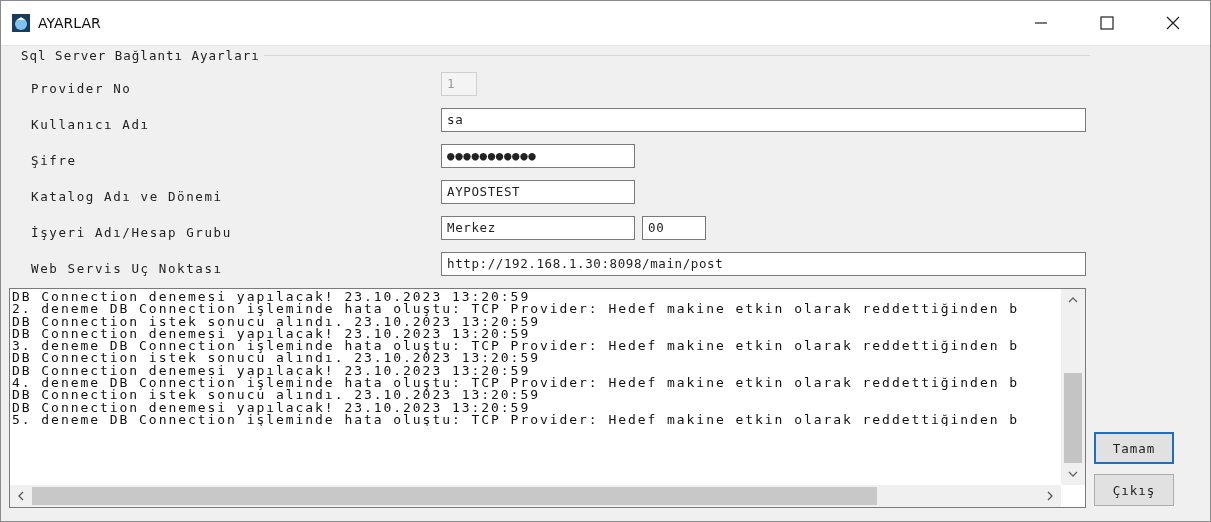 Image resolution: width=1211 pixels, height=522 pixels. What do you see at coordinates (69, 23) in the screenshot?
I see `window-title: AYARLAR` at bounding box center [69, 23].